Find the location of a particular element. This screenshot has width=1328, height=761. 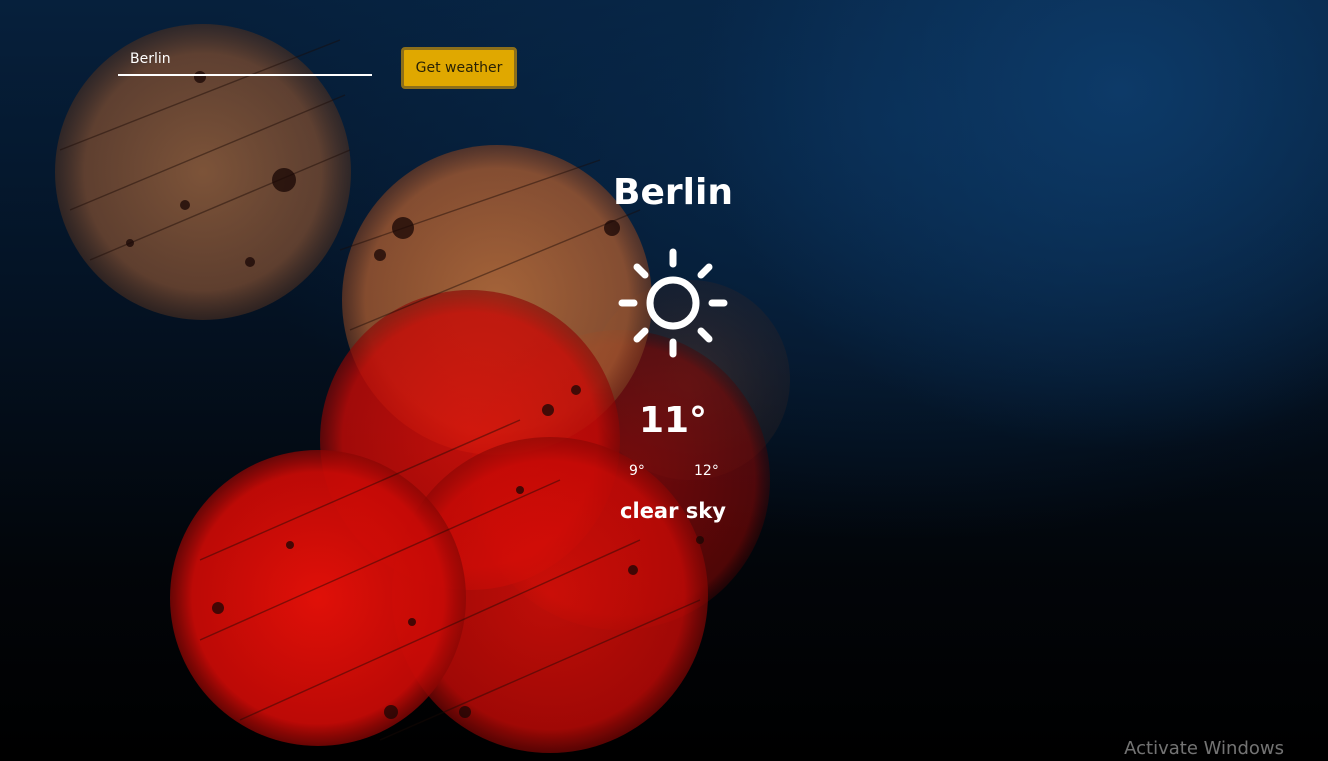

current-temperature: 11° is located at coordinates (673, 420).